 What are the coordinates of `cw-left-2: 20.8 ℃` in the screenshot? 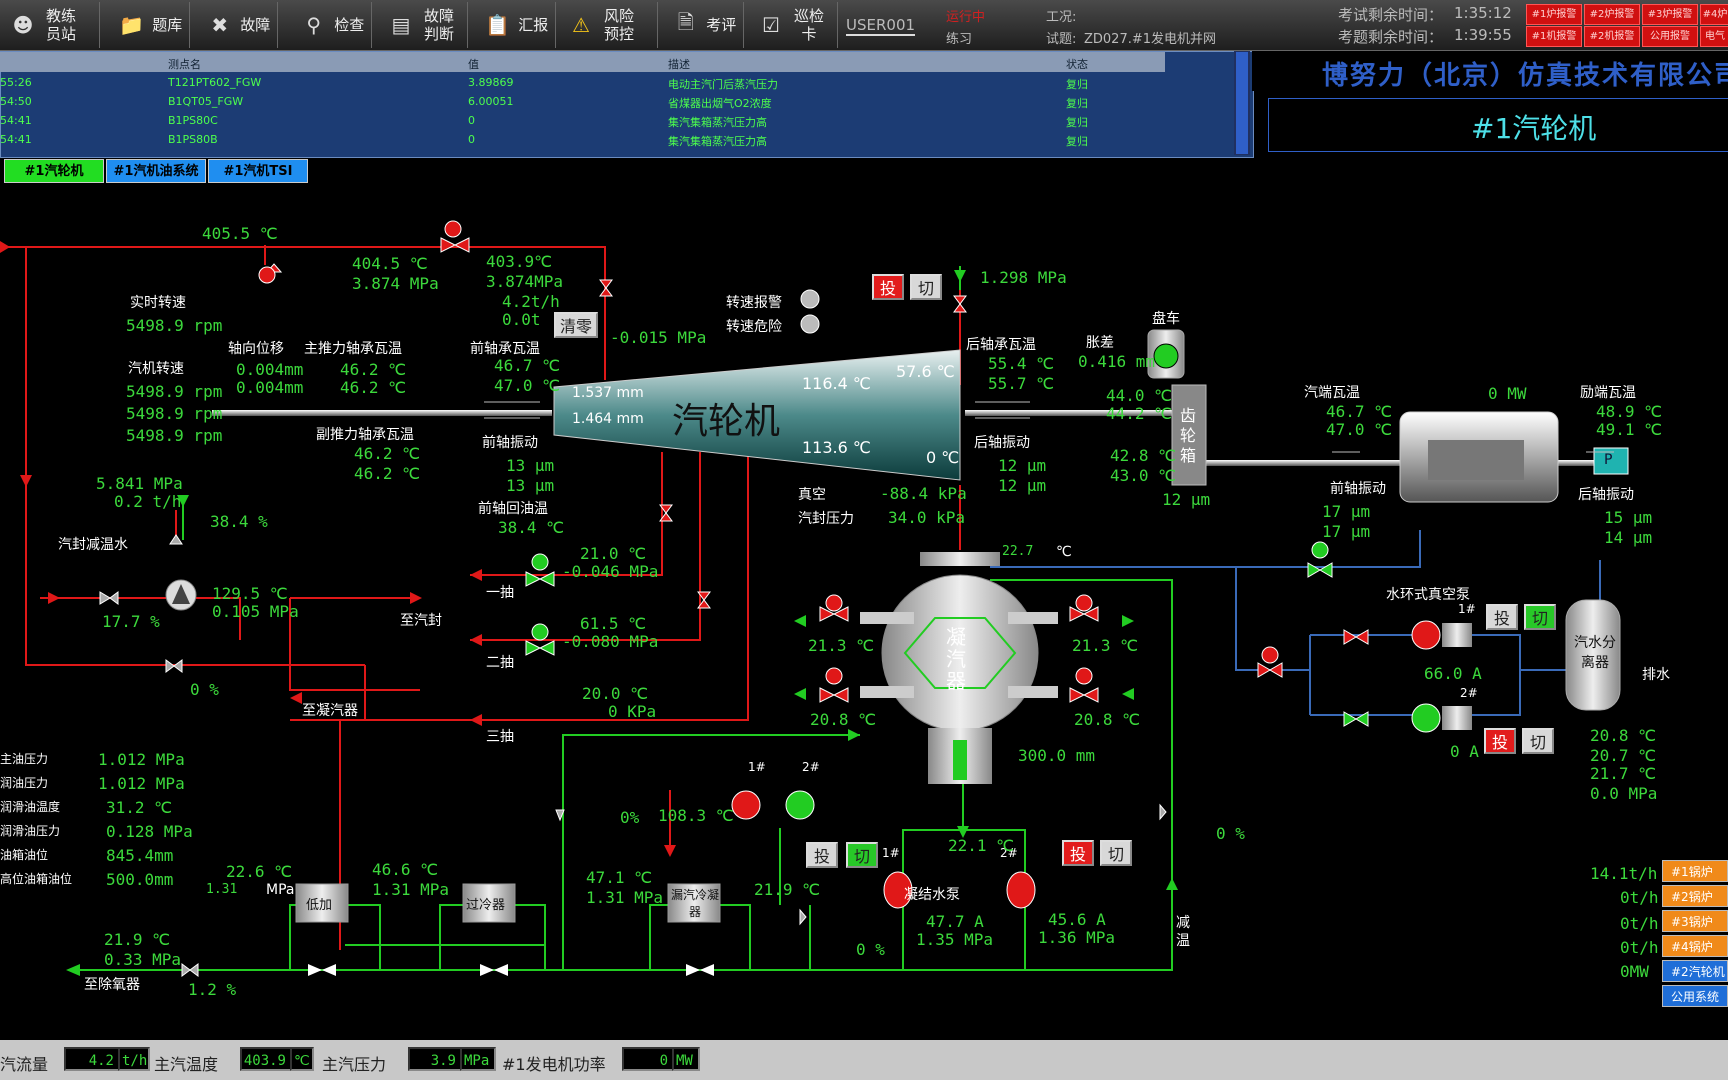 It's located at (843, 719).